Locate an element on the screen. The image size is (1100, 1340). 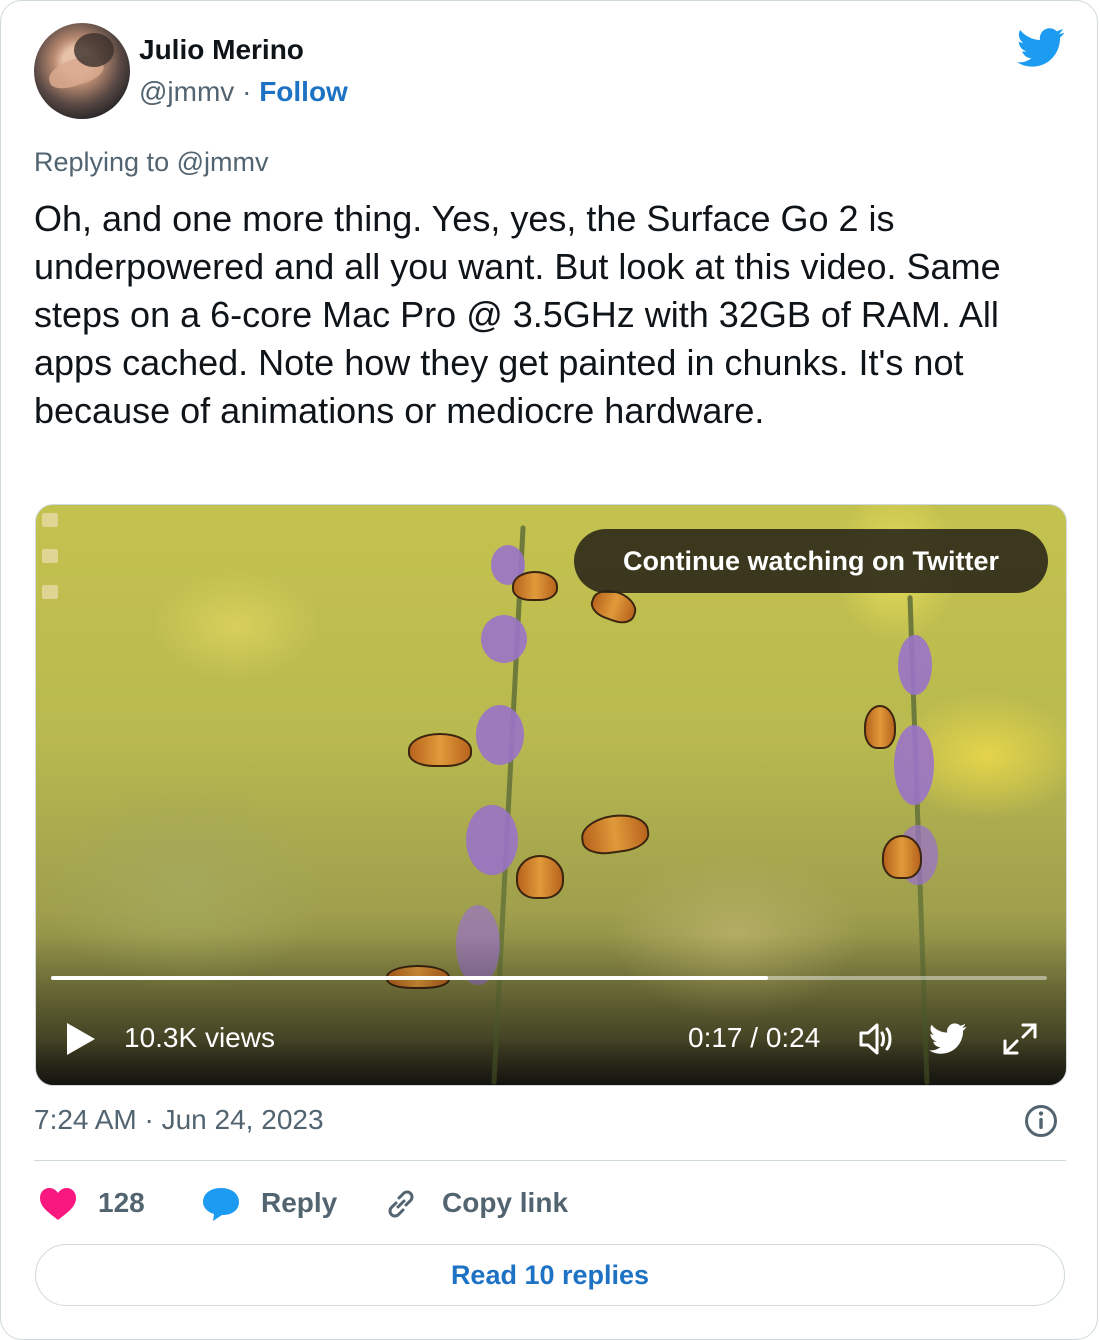
replying-to: Replying to @jmmv is located at coordinates (151, 162).